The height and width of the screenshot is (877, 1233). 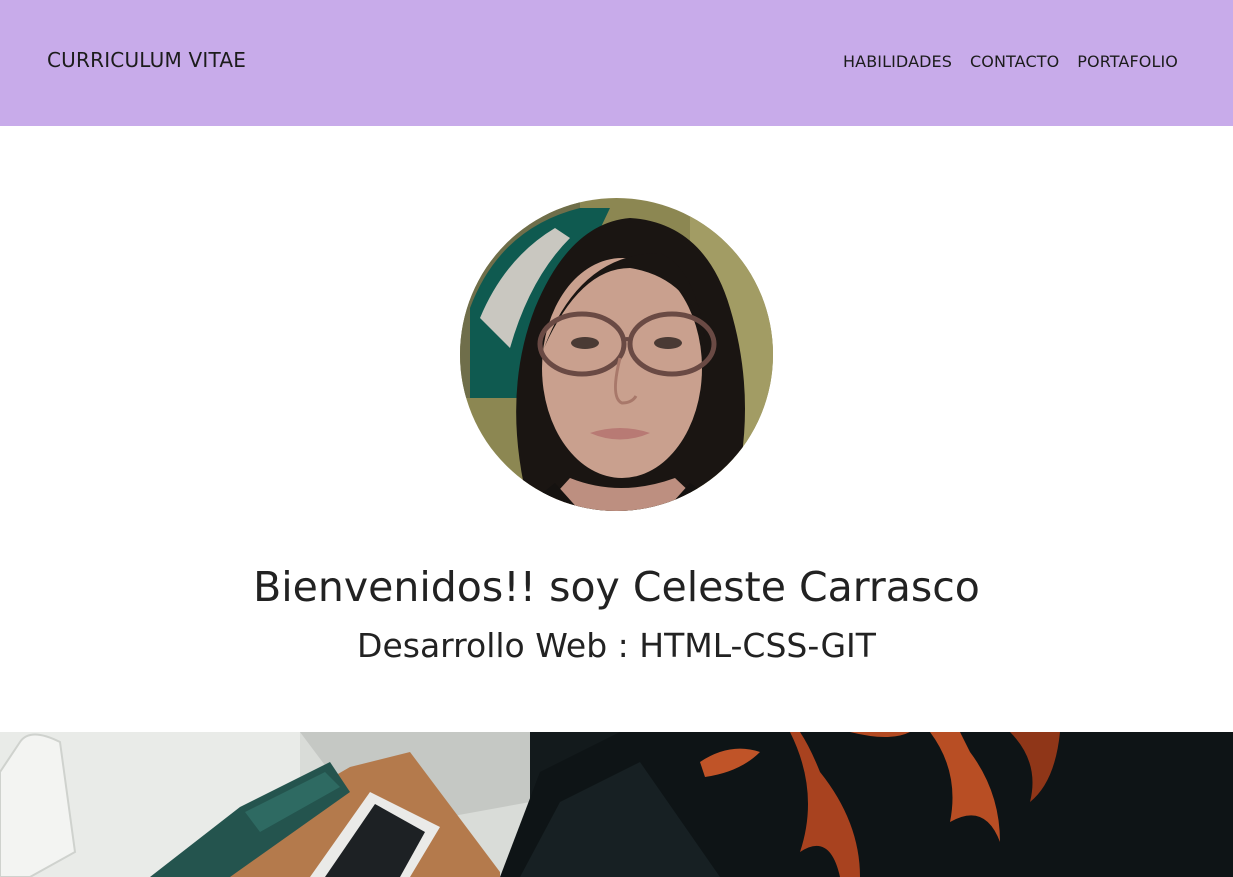 What do you see at coordinates (1014, 61) in the screenshot?
I see `nav-link-contacto: CONTACTO` at bounding box center [1014, 61].